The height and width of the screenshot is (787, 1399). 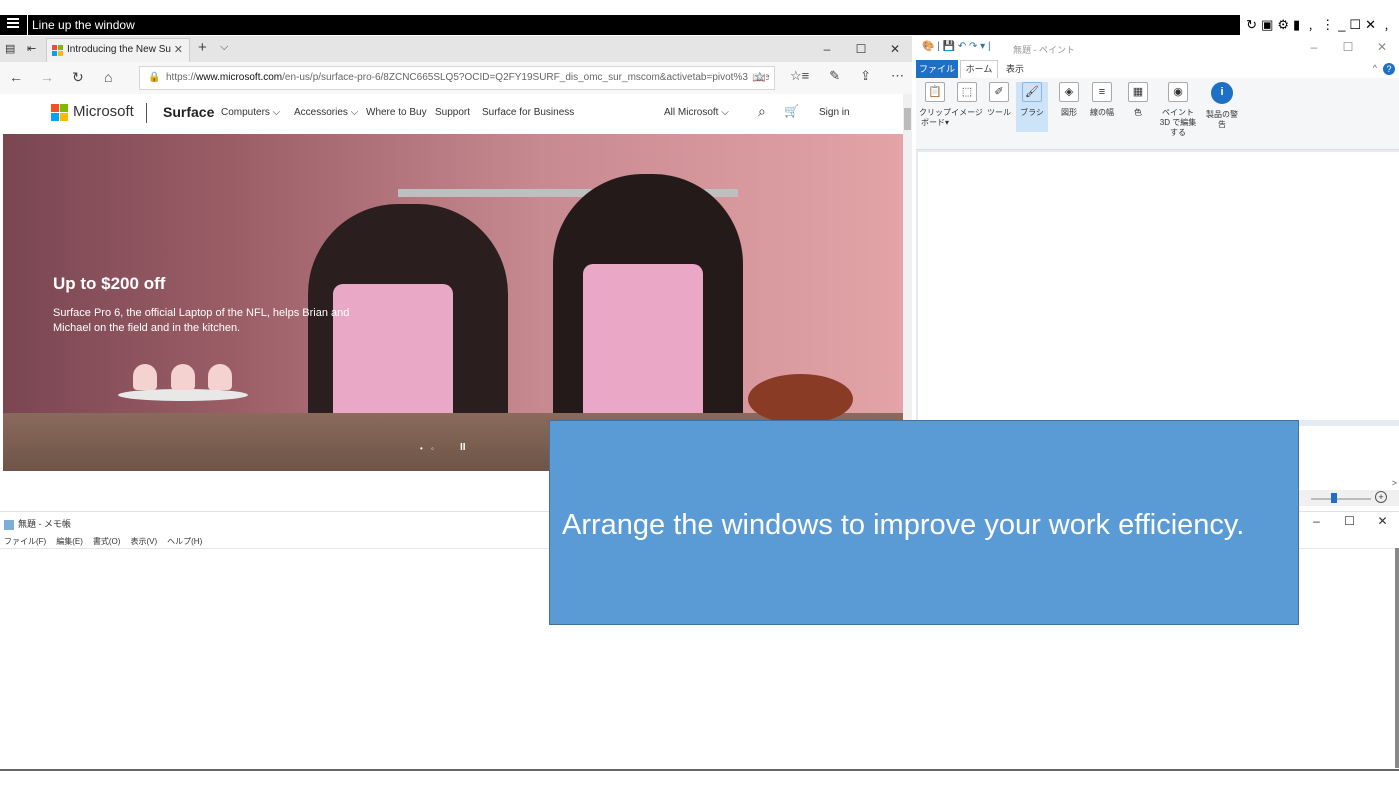 I want to click on notepad-icon, so click(x=9, y=524).